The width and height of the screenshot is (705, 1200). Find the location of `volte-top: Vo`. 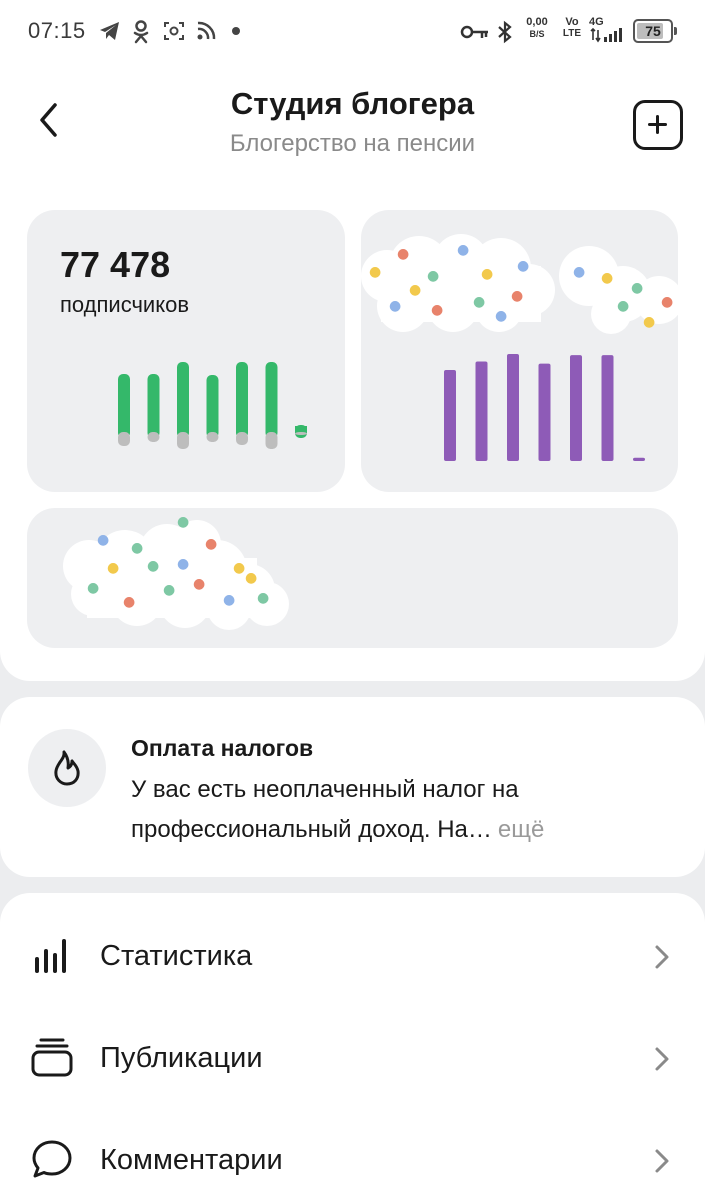

volte-top: Vo is located at coordinates (572, 22).